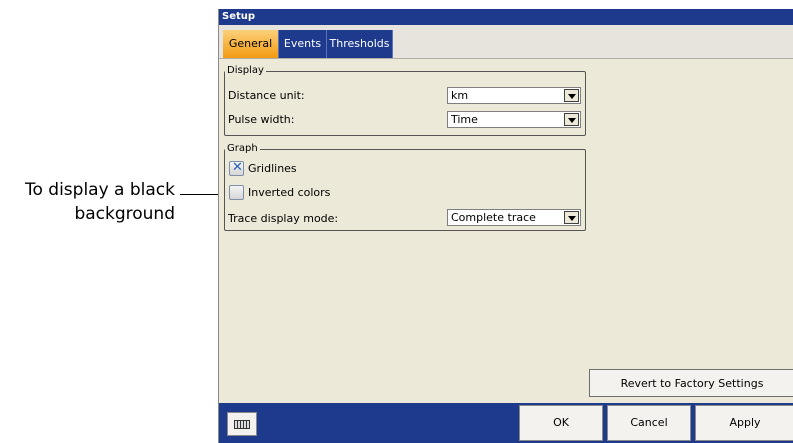  What do you see at coordinates (464, 119) in the screenshot?
I see `pulse-width-value: Time` at bounding box center [464, 119].